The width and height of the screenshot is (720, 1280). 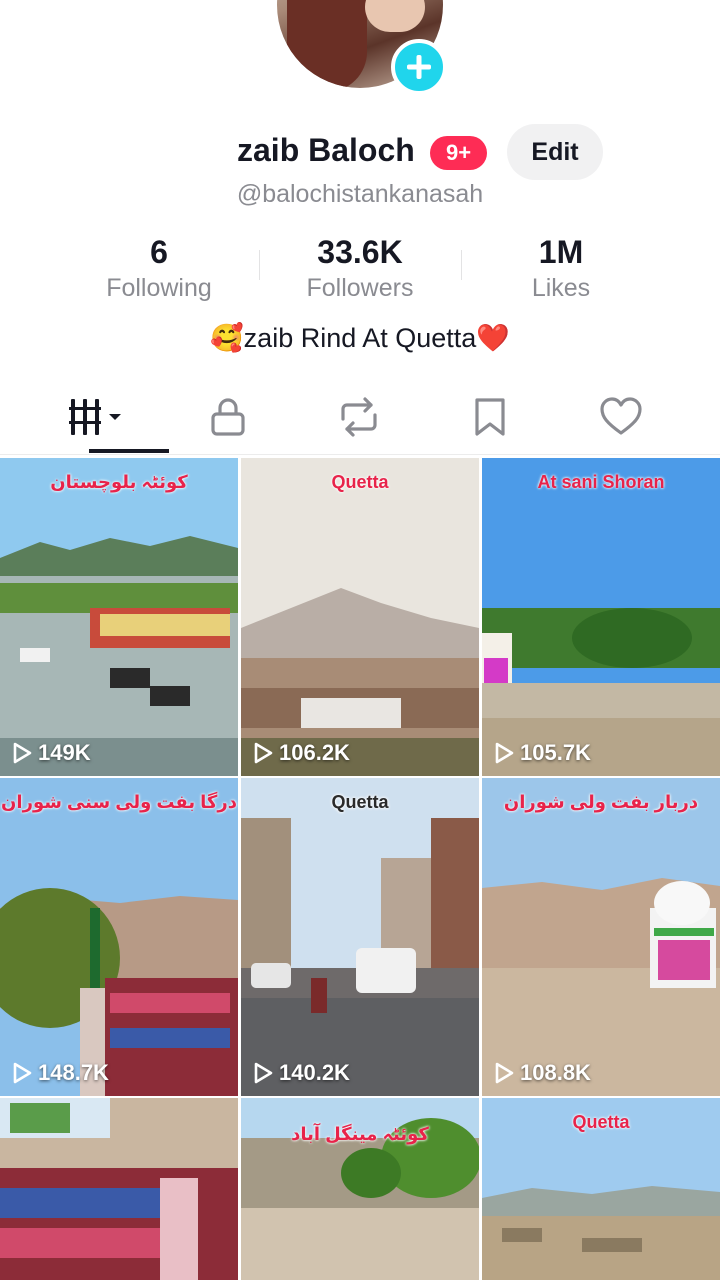 I want to click on tab-reposts, so click(x=359, y=417).